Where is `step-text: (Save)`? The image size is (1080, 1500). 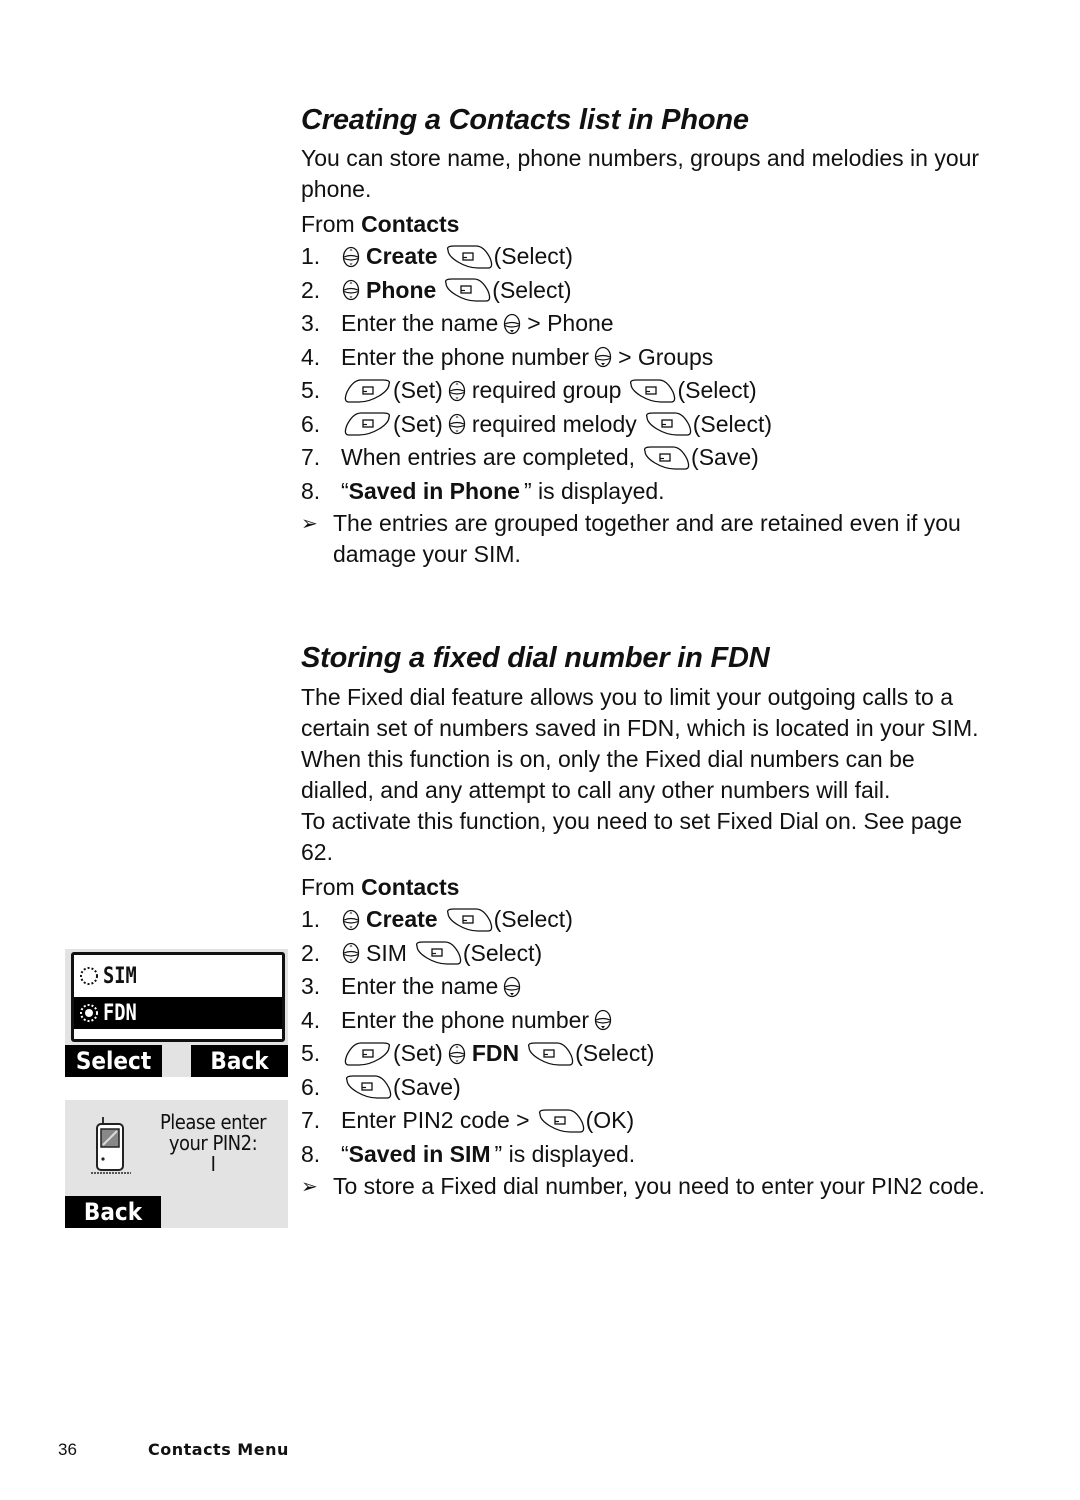 step-text: (Save) is located at coordinates (725, 457).